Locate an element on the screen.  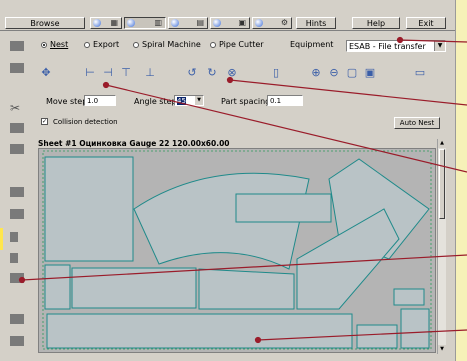
zoom-in-icon: ⊕ is located at coordinates (316, 73).